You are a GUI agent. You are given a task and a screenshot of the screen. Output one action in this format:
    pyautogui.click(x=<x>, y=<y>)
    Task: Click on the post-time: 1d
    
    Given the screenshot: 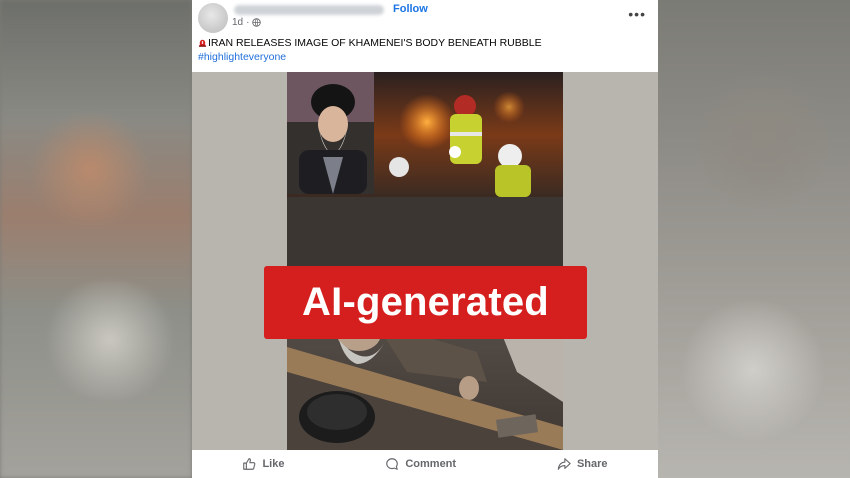 What is the action you would take?
    pyautogui.click(x=237, y=22)
    